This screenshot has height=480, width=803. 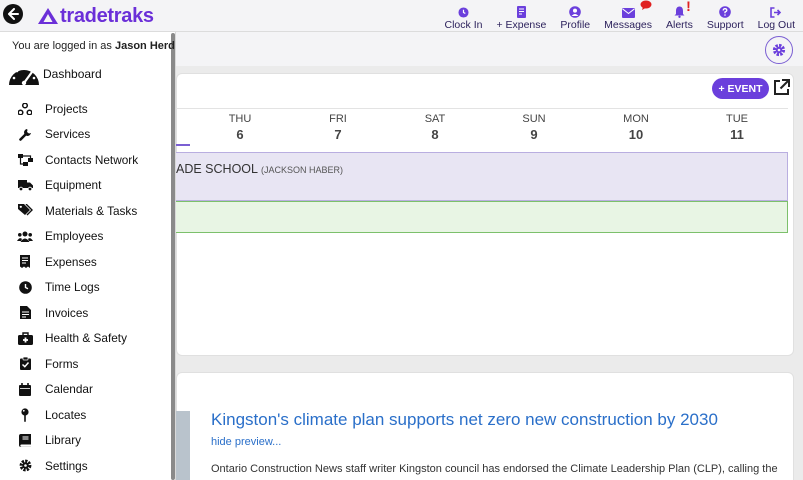 What do you see at coordinates (781, 87) in the screenshot?
I see `external-link-icon` at bounding box center [781, 87].